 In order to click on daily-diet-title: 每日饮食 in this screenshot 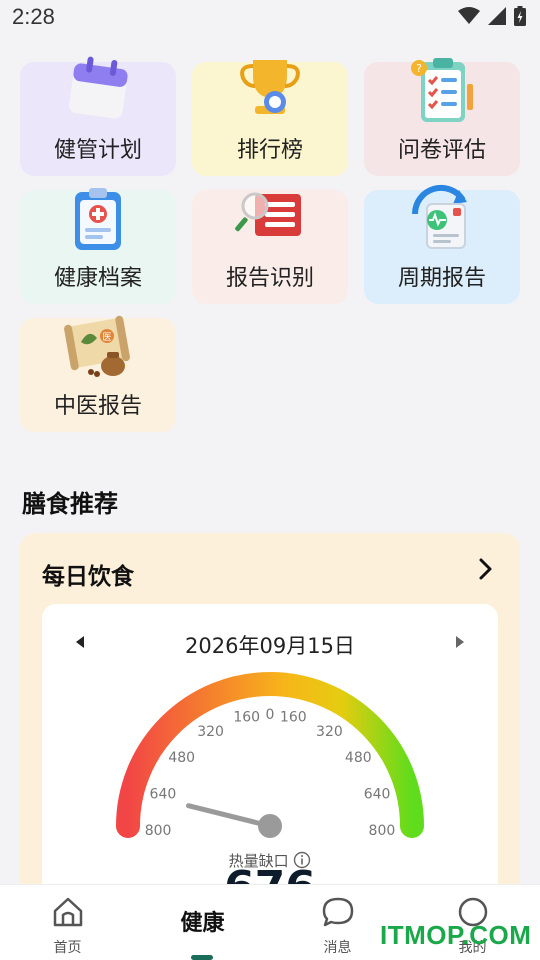, I will do `click(88, 577)`.